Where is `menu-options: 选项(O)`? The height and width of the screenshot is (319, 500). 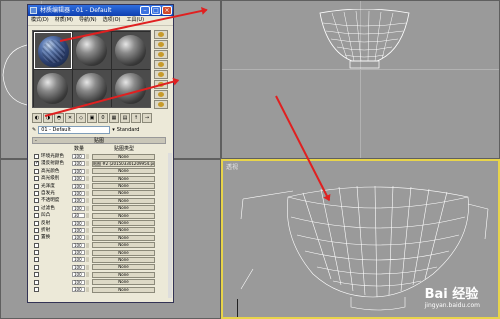 menu-options: 选项(O) is located at coordinates (112, 20).